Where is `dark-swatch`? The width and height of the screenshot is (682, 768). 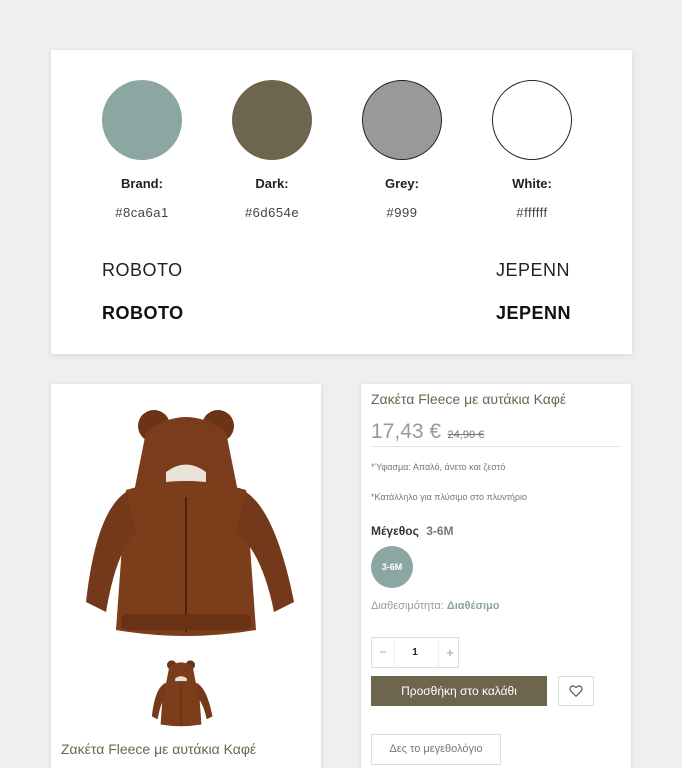
dark-swatch is located at coordinates (272, 120).